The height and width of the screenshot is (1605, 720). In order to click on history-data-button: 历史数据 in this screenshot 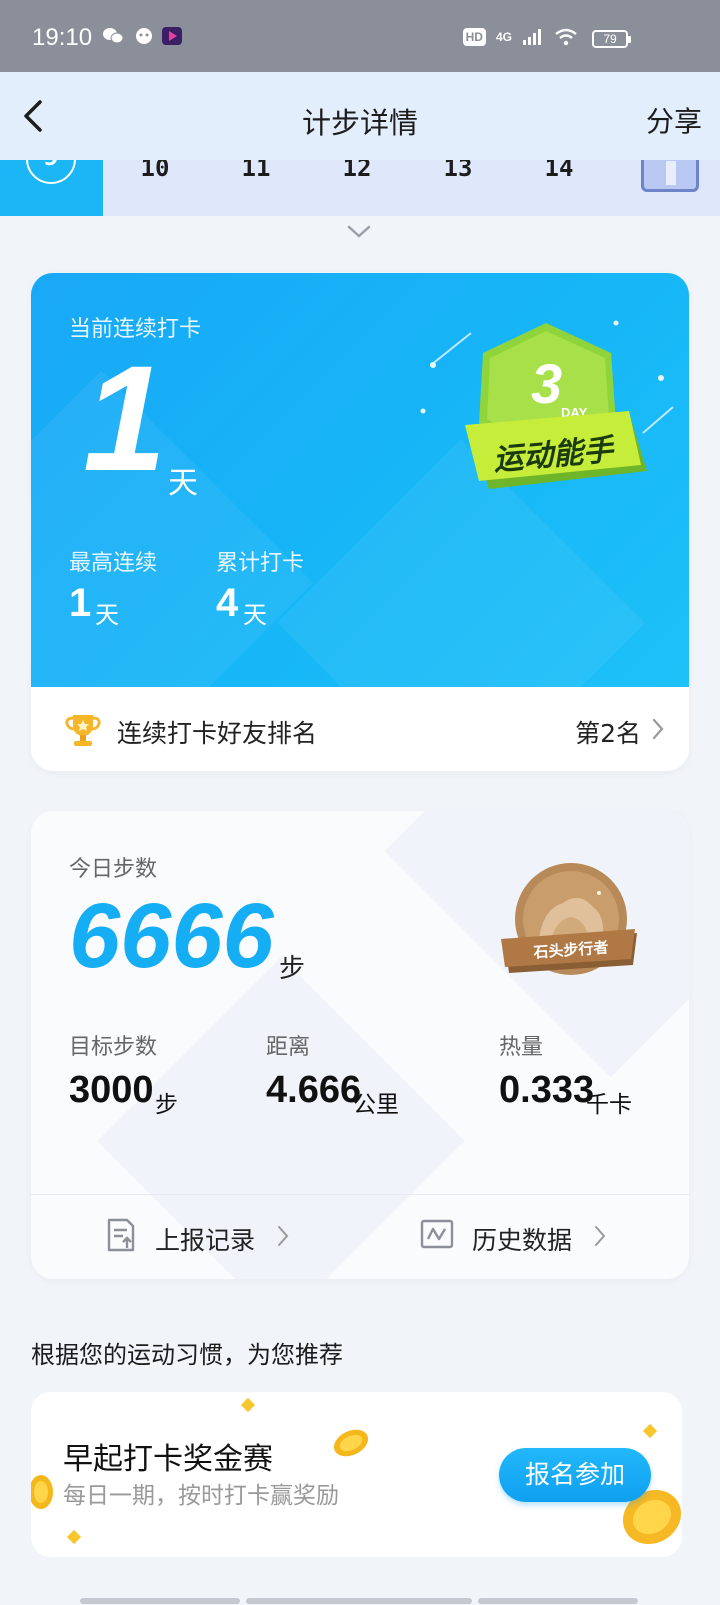, I will do `click(522, 1239)`.